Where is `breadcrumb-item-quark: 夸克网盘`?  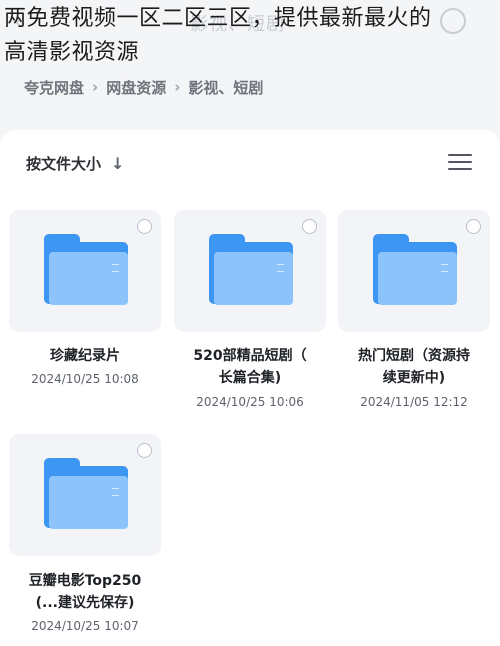 breadcrumb-item-quark: 夸克网盘 is located at coordinates (54, 87).